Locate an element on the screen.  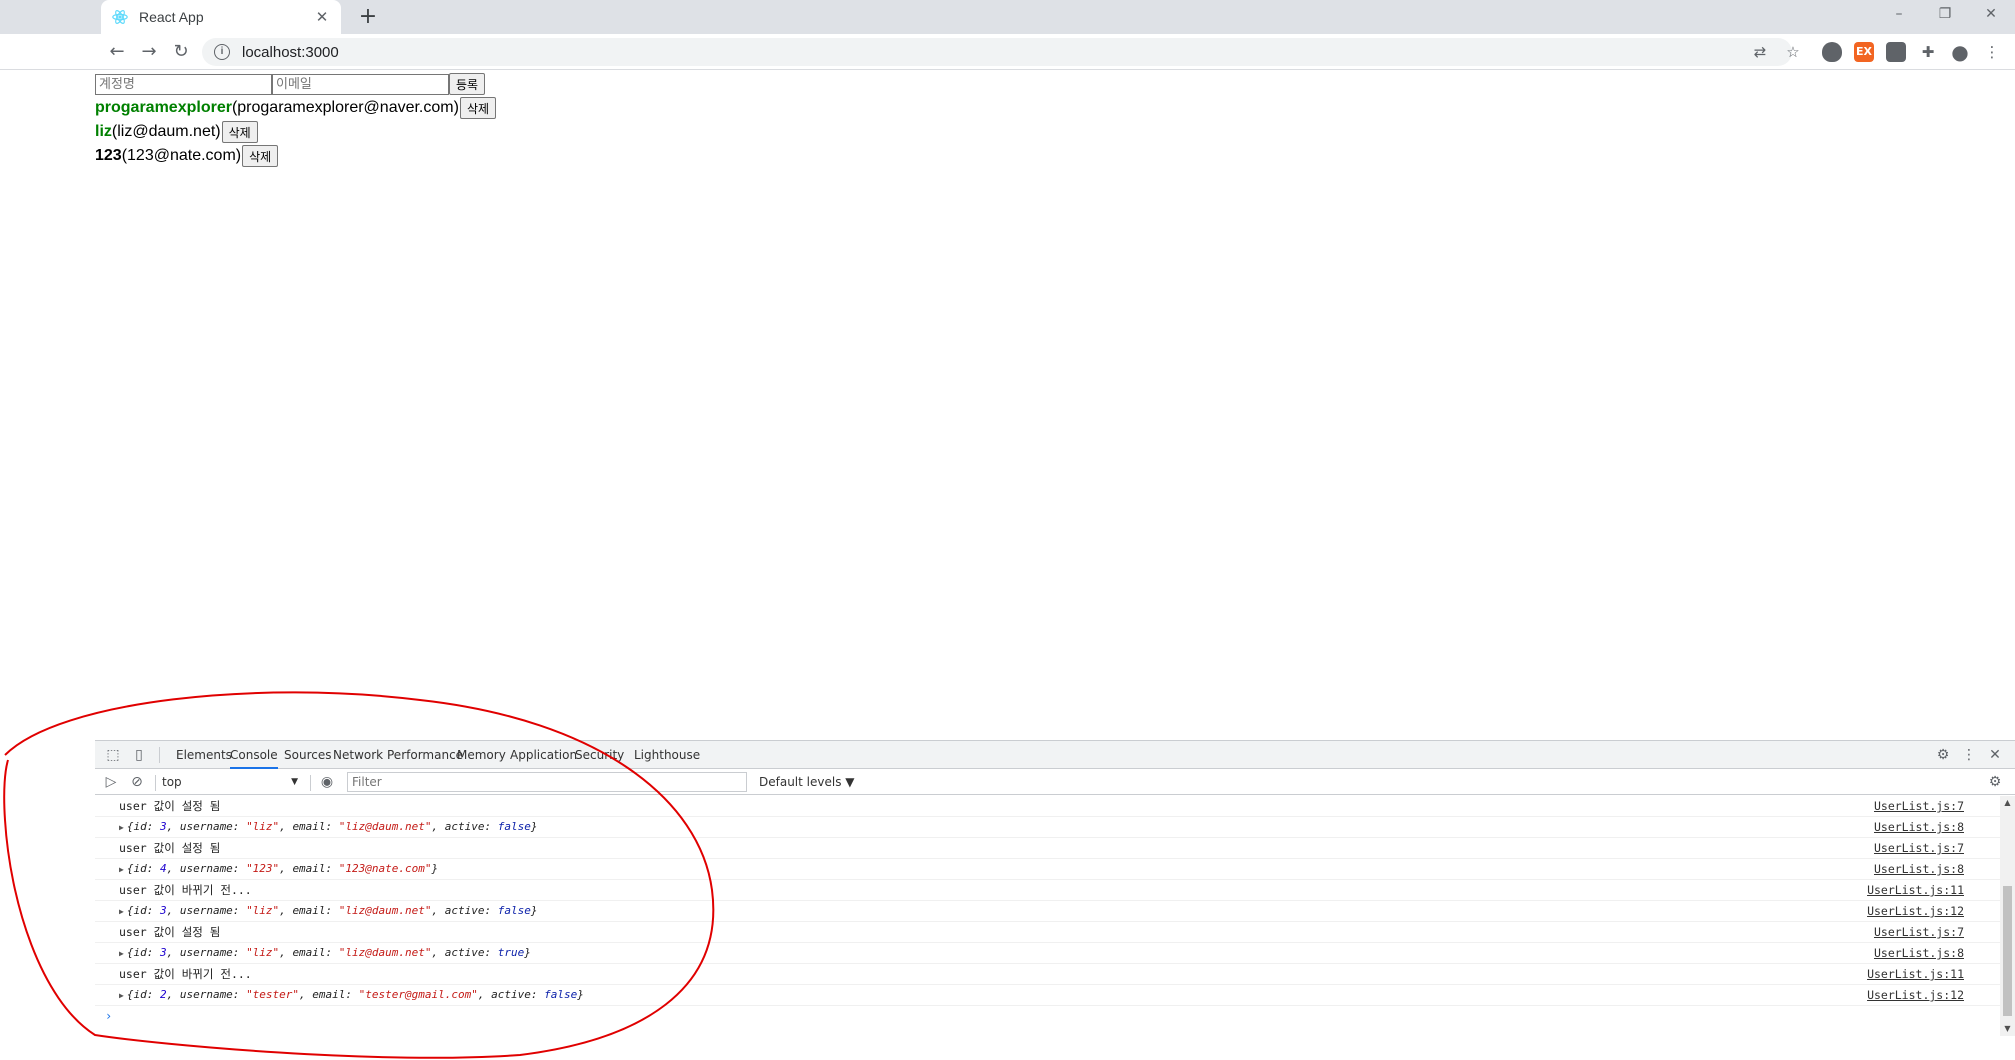
live-expression-eye-icon: ◉ is located at coordinates (327, 782).